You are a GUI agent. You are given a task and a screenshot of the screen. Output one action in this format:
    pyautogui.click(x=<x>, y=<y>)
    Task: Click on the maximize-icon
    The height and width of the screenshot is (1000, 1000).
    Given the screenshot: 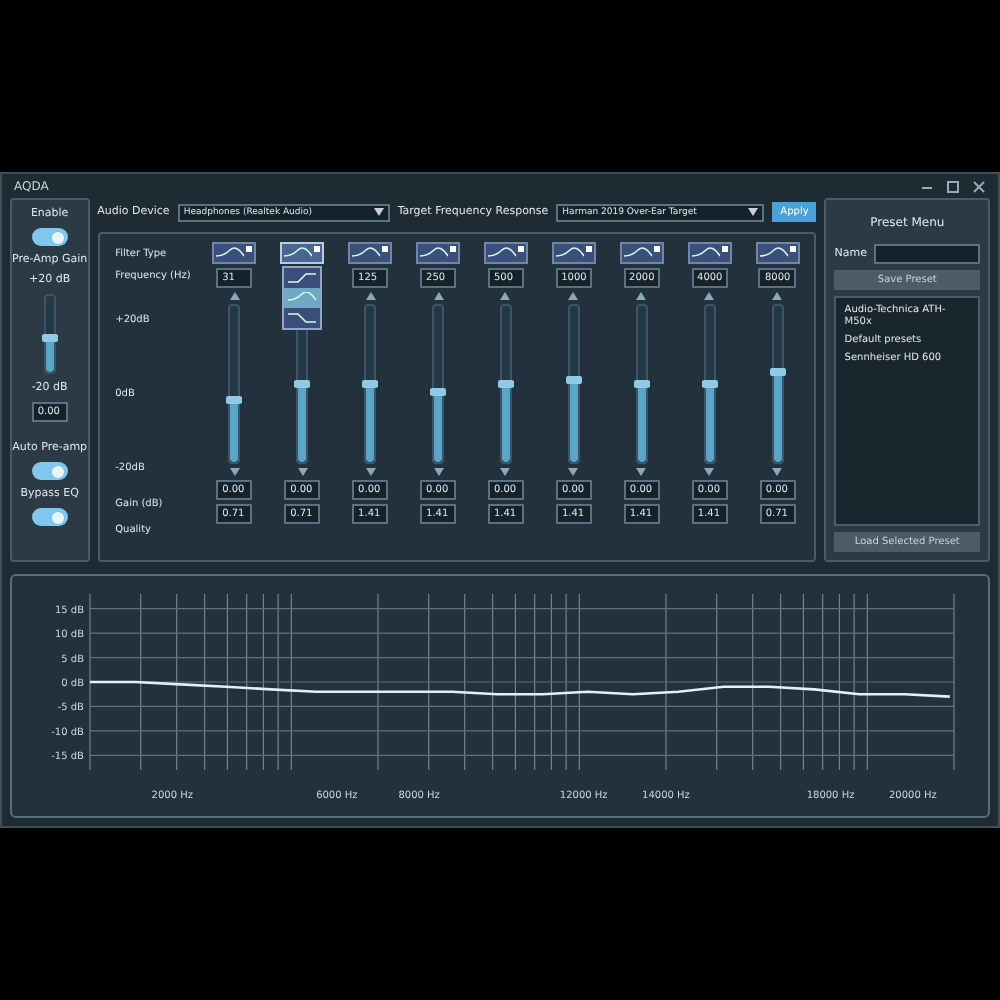 What is the action you would take?
    pyautogui.click(x=953, y=186)
    